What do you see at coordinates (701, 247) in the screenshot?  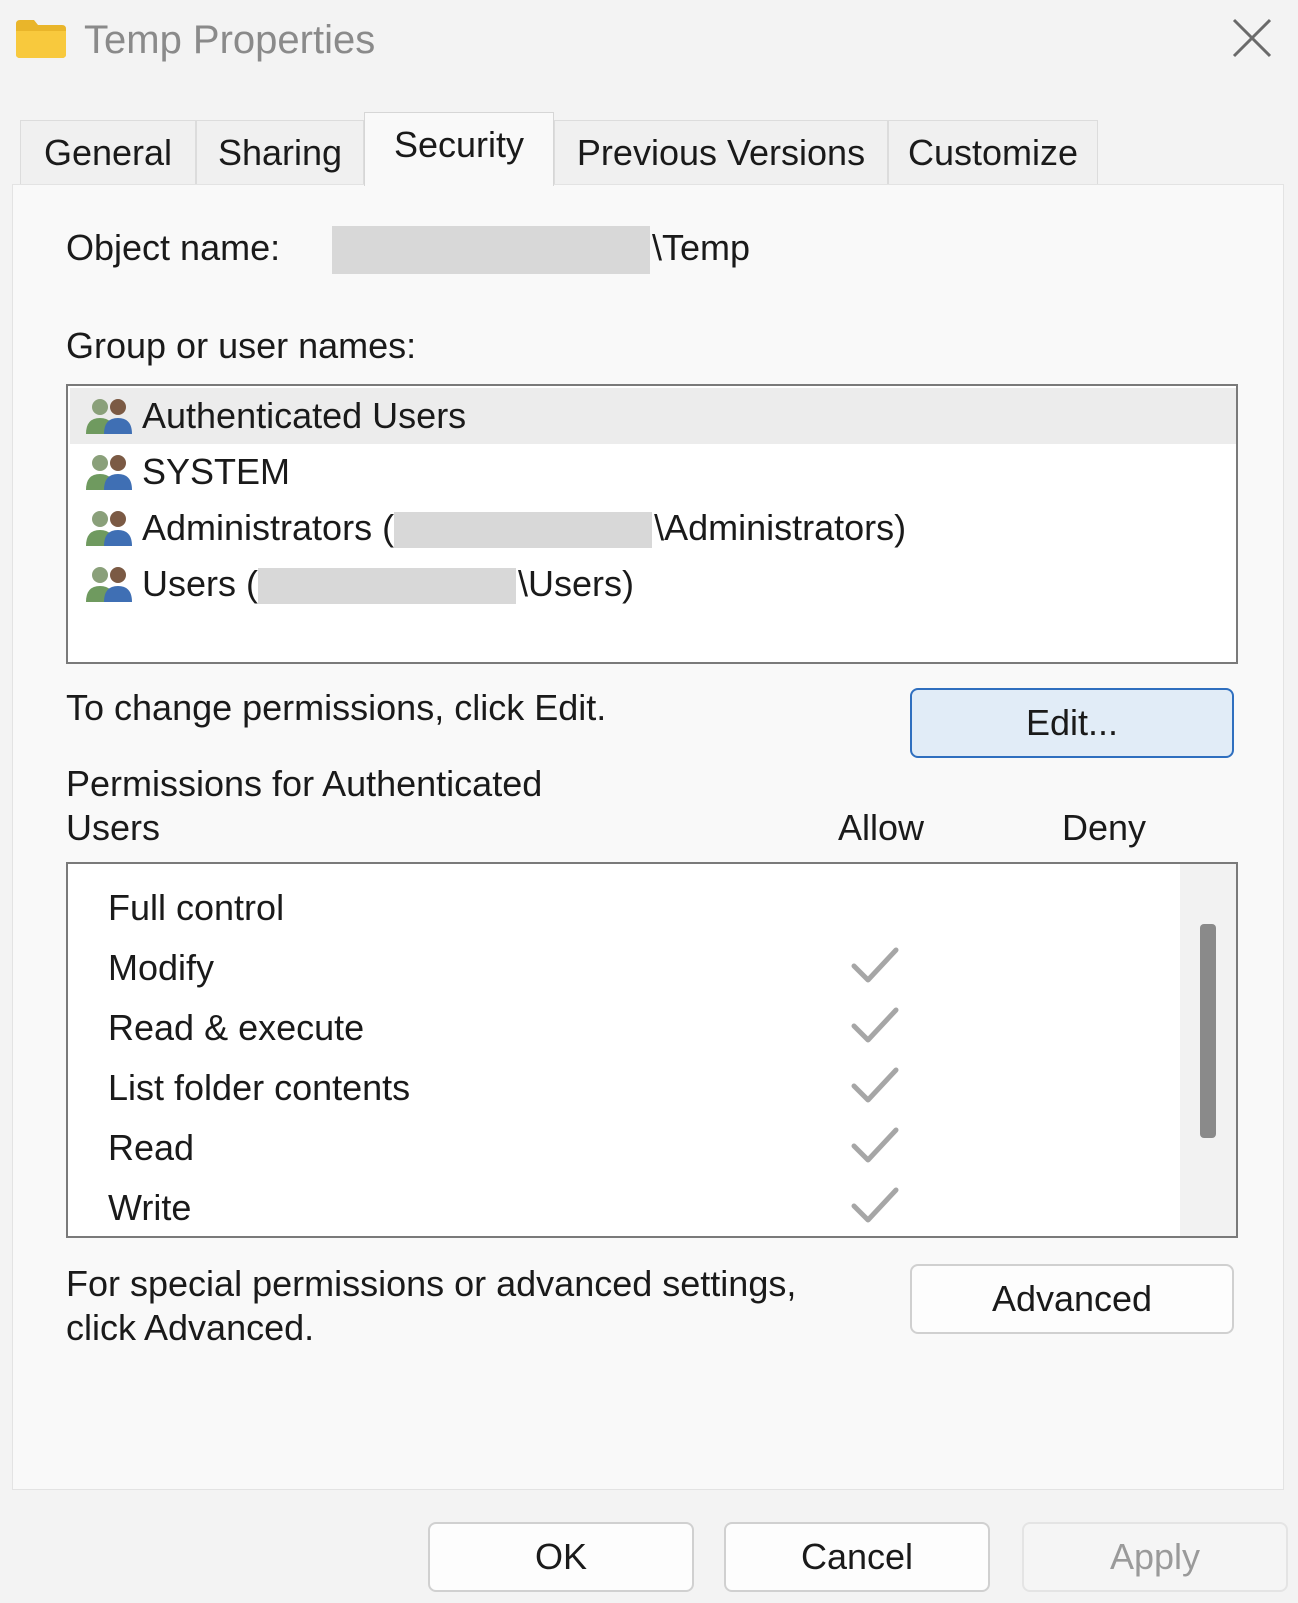 I see `object-name-value: \Temp` at bounding box center [701, 247].